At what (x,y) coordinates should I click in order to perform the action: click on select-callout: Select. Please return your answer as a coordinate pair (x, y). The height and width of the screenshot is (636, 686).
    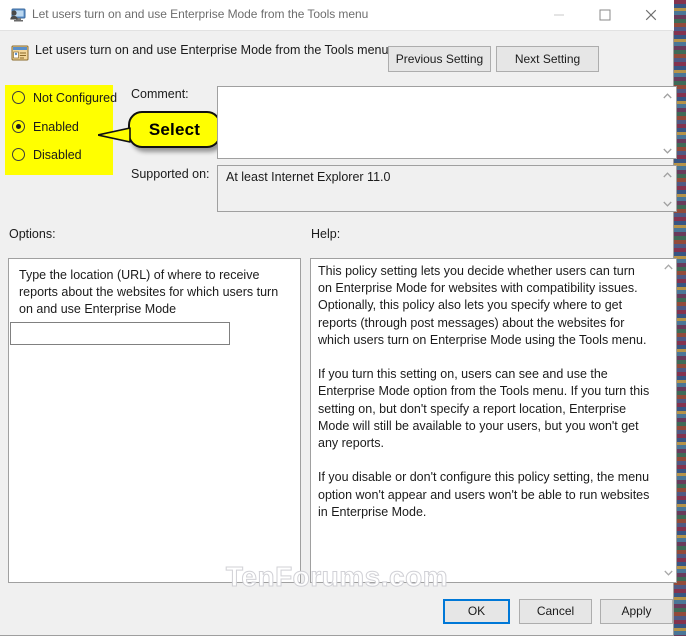
    Looking at the image, I should click on (174, 129).